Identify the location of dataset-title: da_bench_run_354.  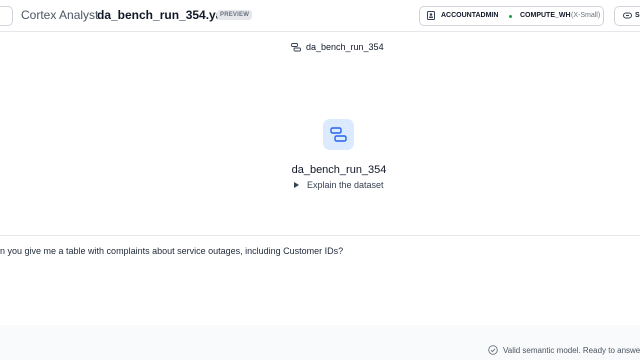
(339, 170).